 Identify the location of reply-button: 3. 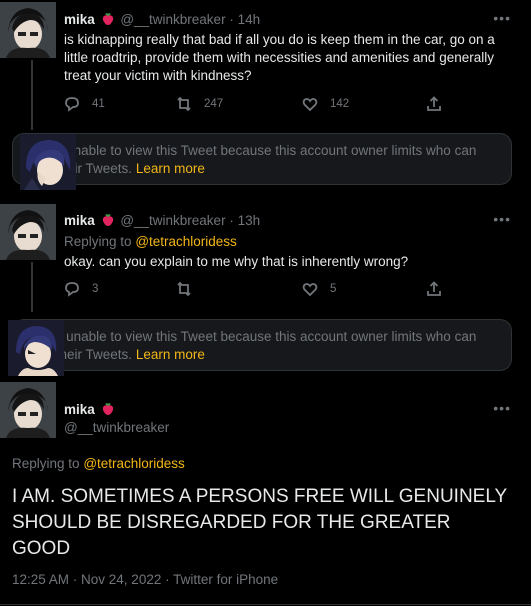
(81, 289).